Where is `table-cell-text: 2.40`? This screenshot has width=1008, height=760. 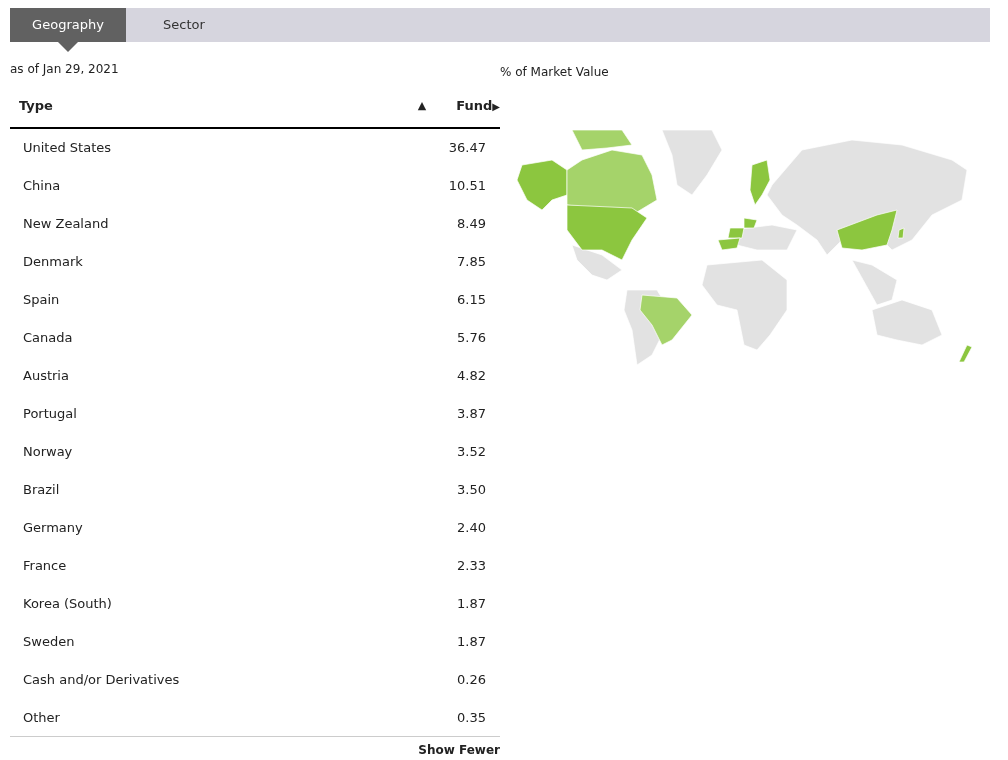
table-cell-text: 2.40 is located at coordinates (472, 528).